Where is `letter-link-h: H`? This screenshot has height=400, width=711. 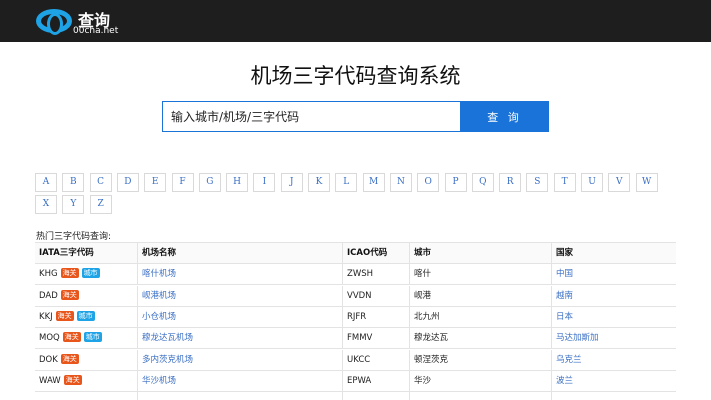
letter-link-h: H is located at coordinates (237, 182).